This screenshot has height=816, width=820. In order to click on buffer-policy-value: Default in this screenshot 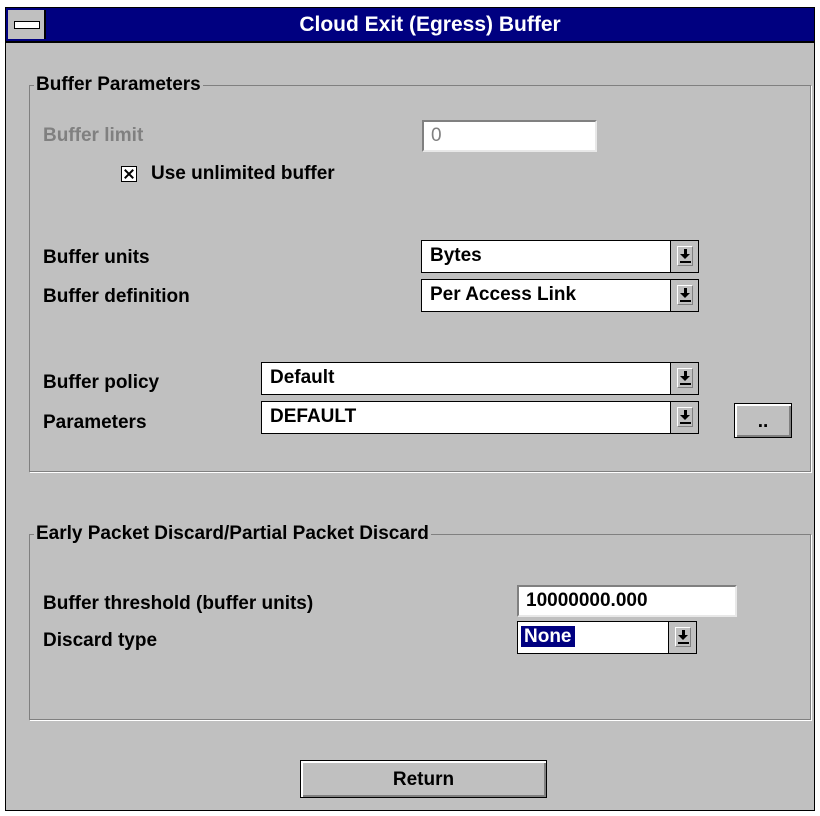, I will do `click(302, 377)`.